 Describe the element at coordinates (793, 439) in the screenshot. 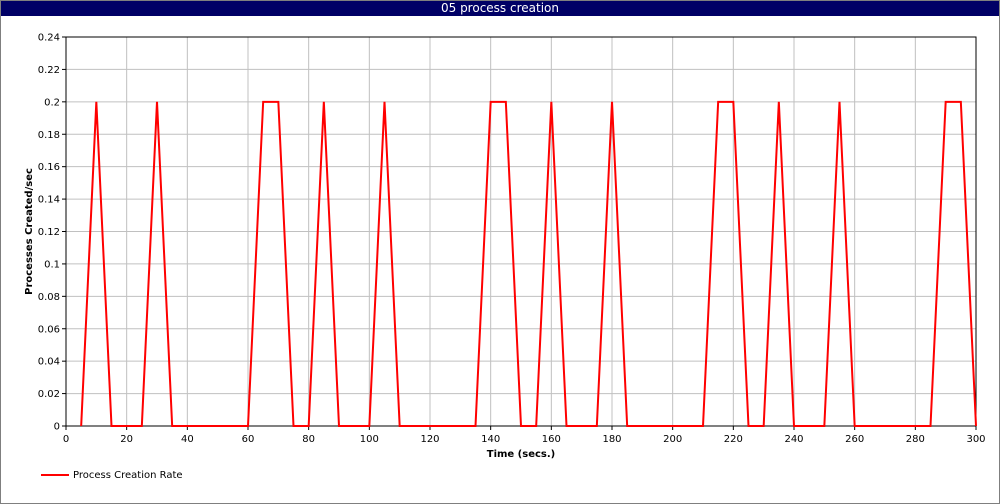

I see `x-tick-label: 240` at that location.